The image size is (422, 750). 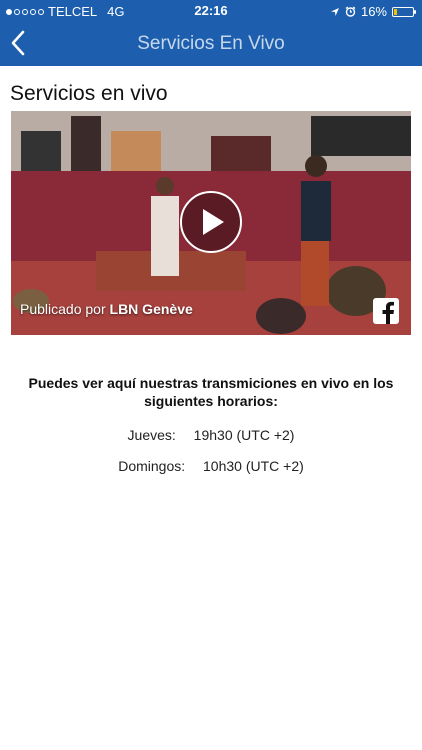 I want to click on schedule-time: 10h30 (UTC +2), so click(x=253, y=466).